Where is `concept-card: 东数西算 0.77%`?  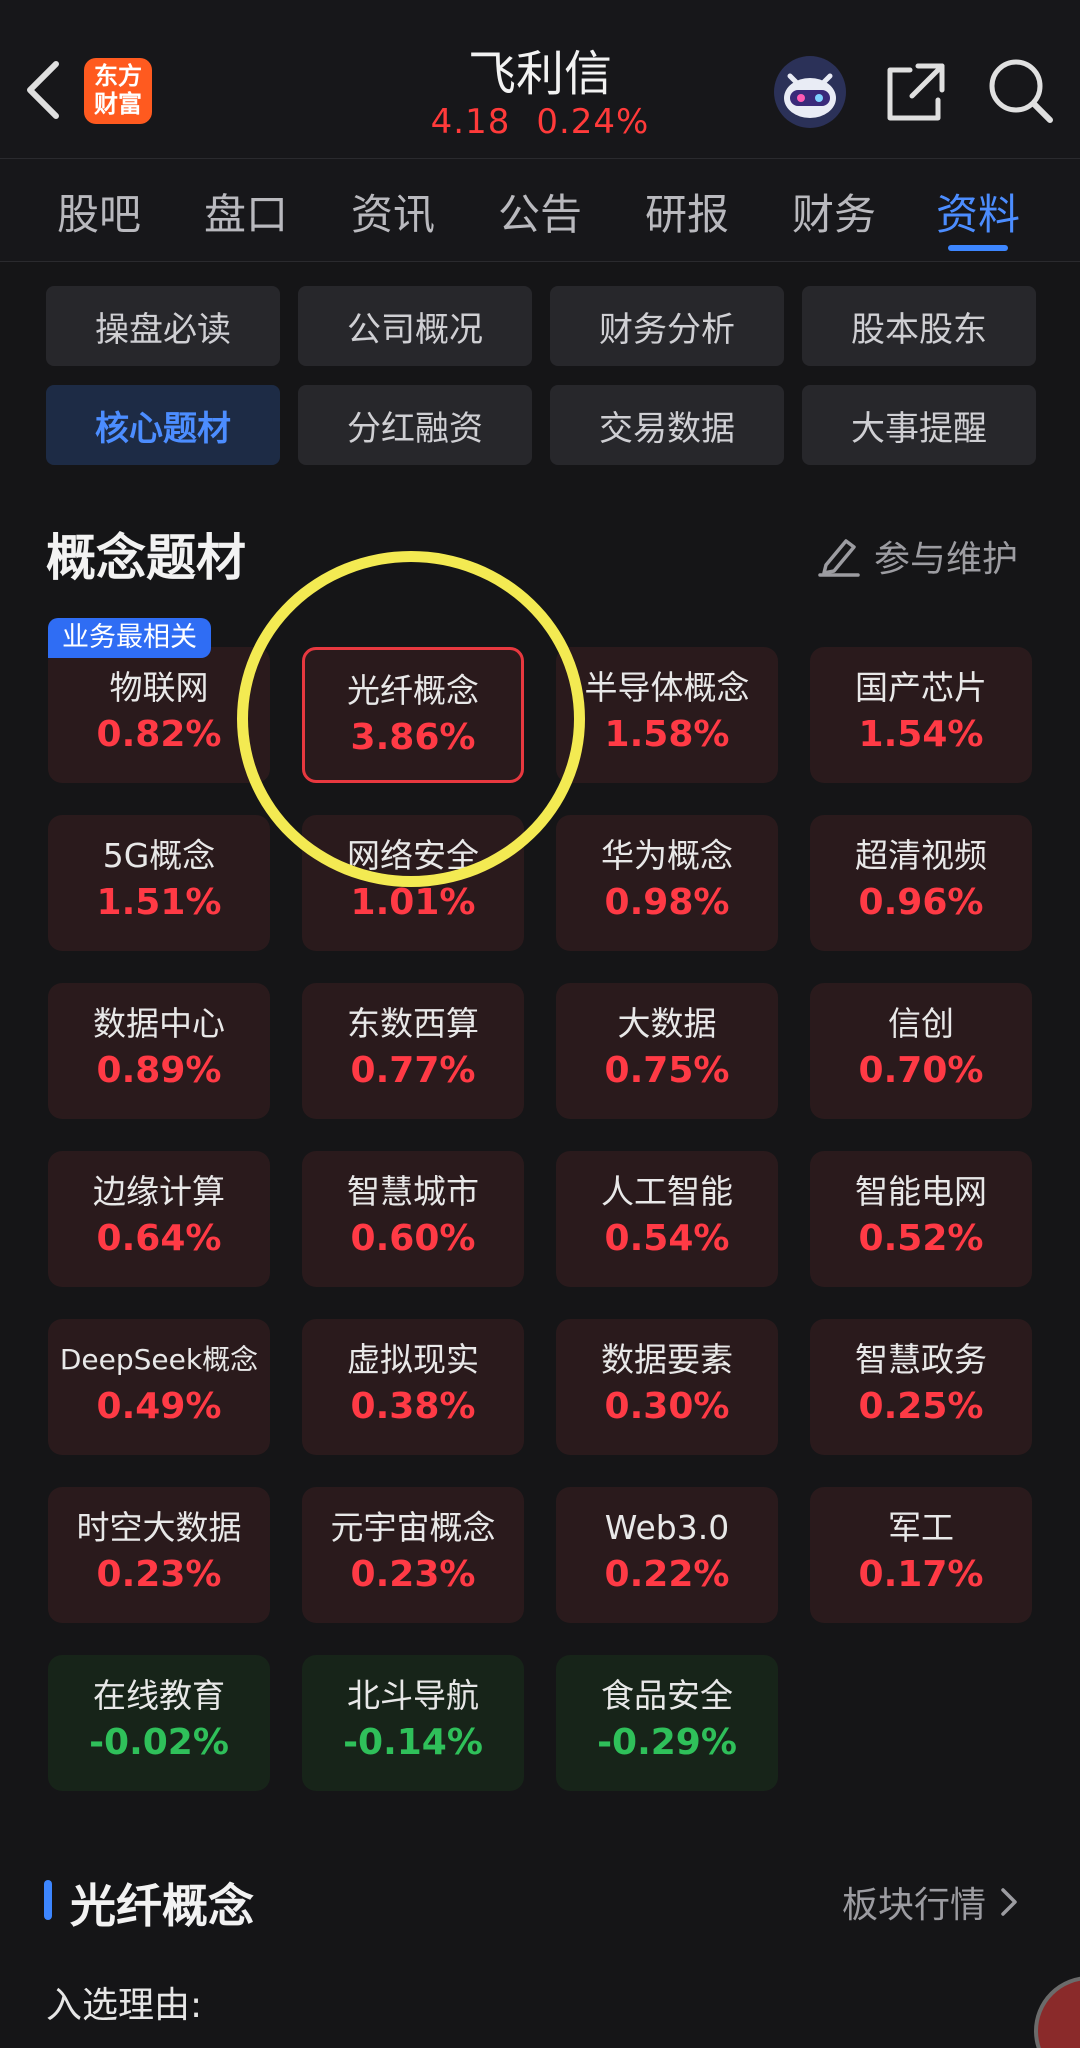 concept-card: 东数西算 0.77% is located at coordinates (413, 1051).